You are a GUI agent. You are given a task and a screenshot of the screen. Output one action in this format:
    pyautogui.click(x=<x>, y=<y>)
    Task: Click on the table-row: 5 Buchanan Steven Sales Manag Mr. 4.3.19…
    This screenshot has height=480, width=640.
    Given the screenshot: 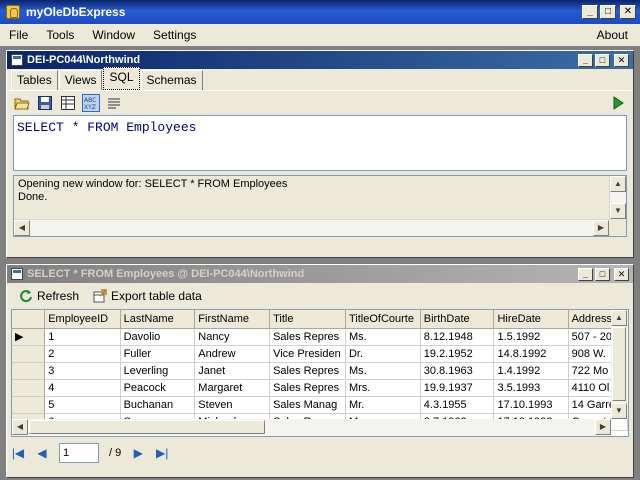 What is the action you would take?
    pyautogui.click(x=320, y=405)
    